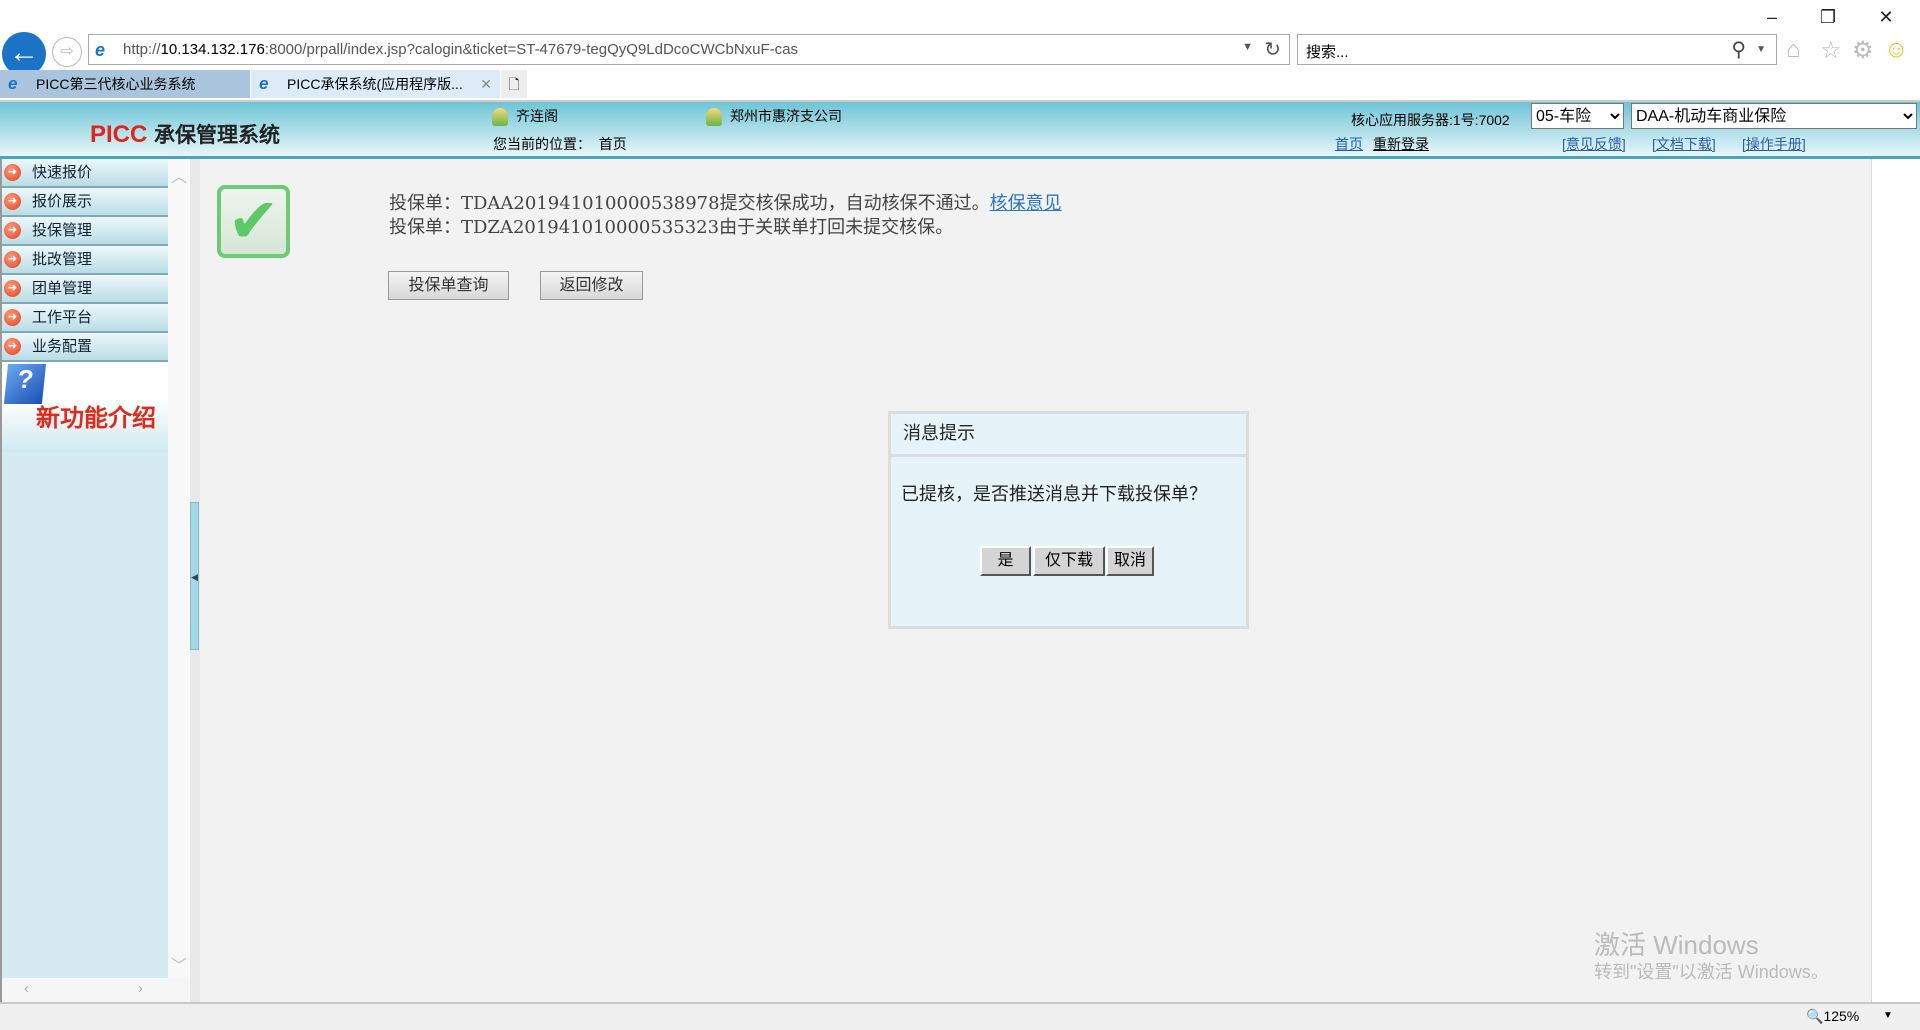 The width and height of the screenshot is (1920, 1030). Describe the element at coordinates (1793, 50) in the screenshot. I see `home-icon: ⌂` at that location.